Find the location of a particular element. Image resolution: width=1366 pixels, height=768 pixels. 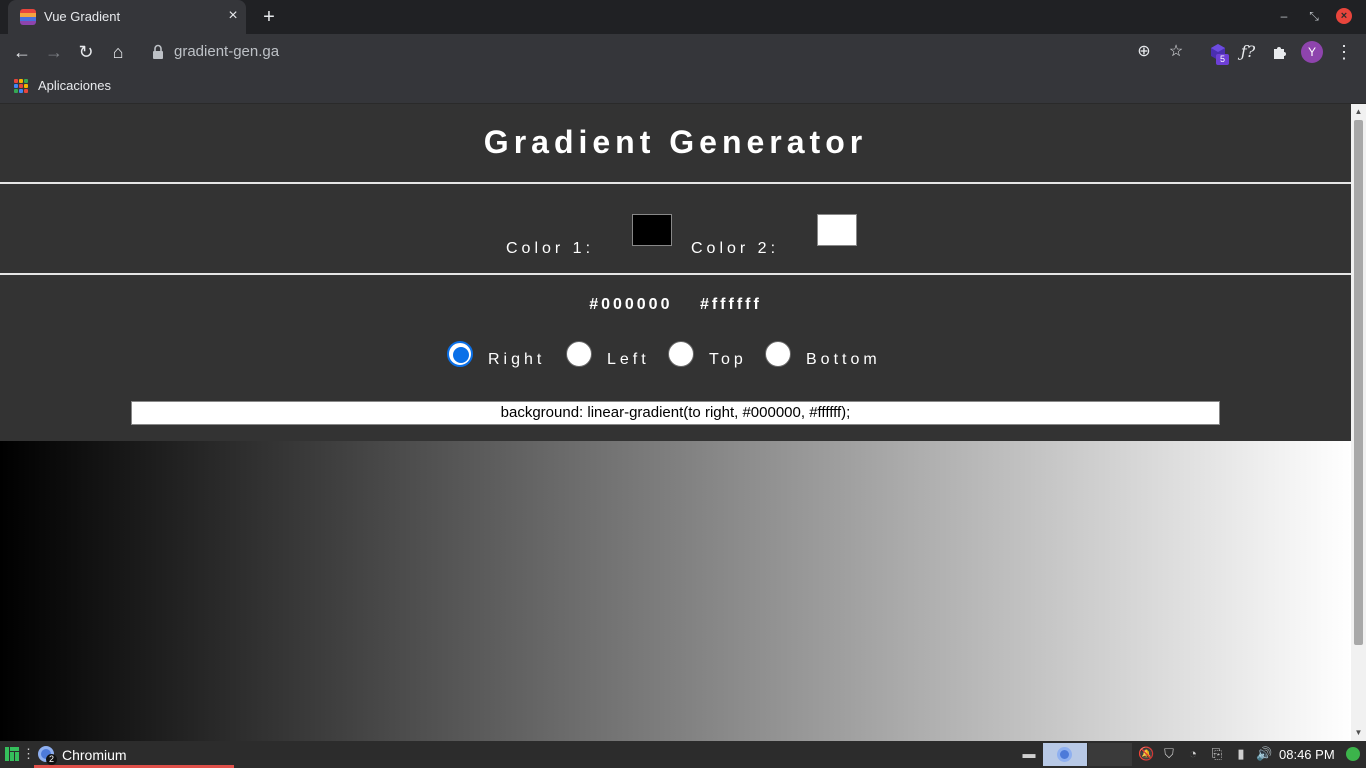

volume-icon: 🔊 is located at coordinates (1264, 754).